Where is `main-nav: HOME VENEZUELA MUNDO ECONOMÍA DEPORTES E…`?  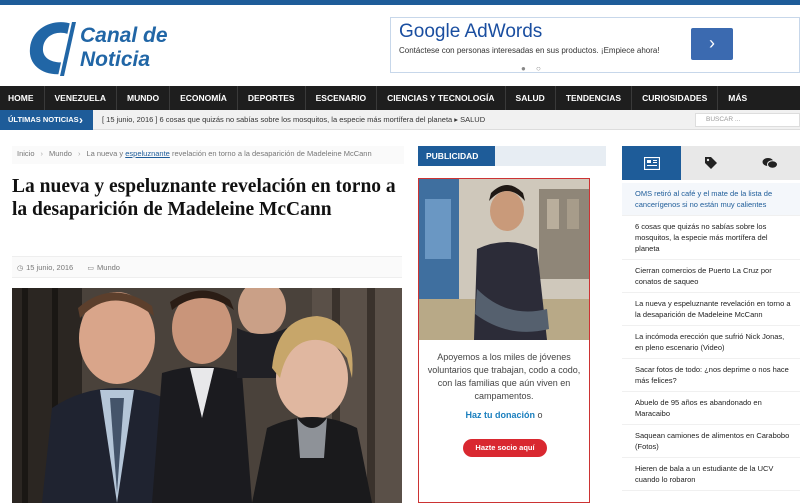 main-nav: HOME VENEZUELA MUNDO ECONOMÍA DEPORTES E… is located at coordinates (400, 98).